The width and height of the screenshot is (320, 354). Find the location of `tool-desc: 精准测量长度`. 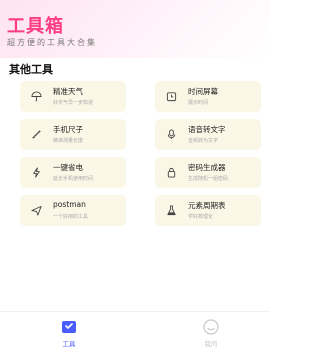

tool-desc: 精准测量长度 is located at coordinates (68, 141).